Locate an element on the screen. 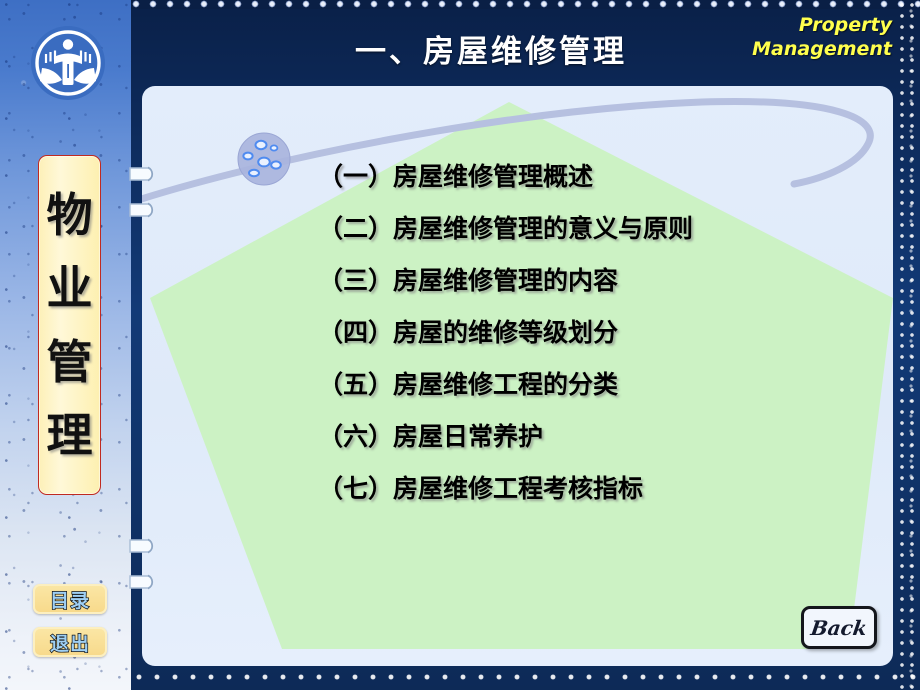  back-button: Back is located at coordinates (839, 627).